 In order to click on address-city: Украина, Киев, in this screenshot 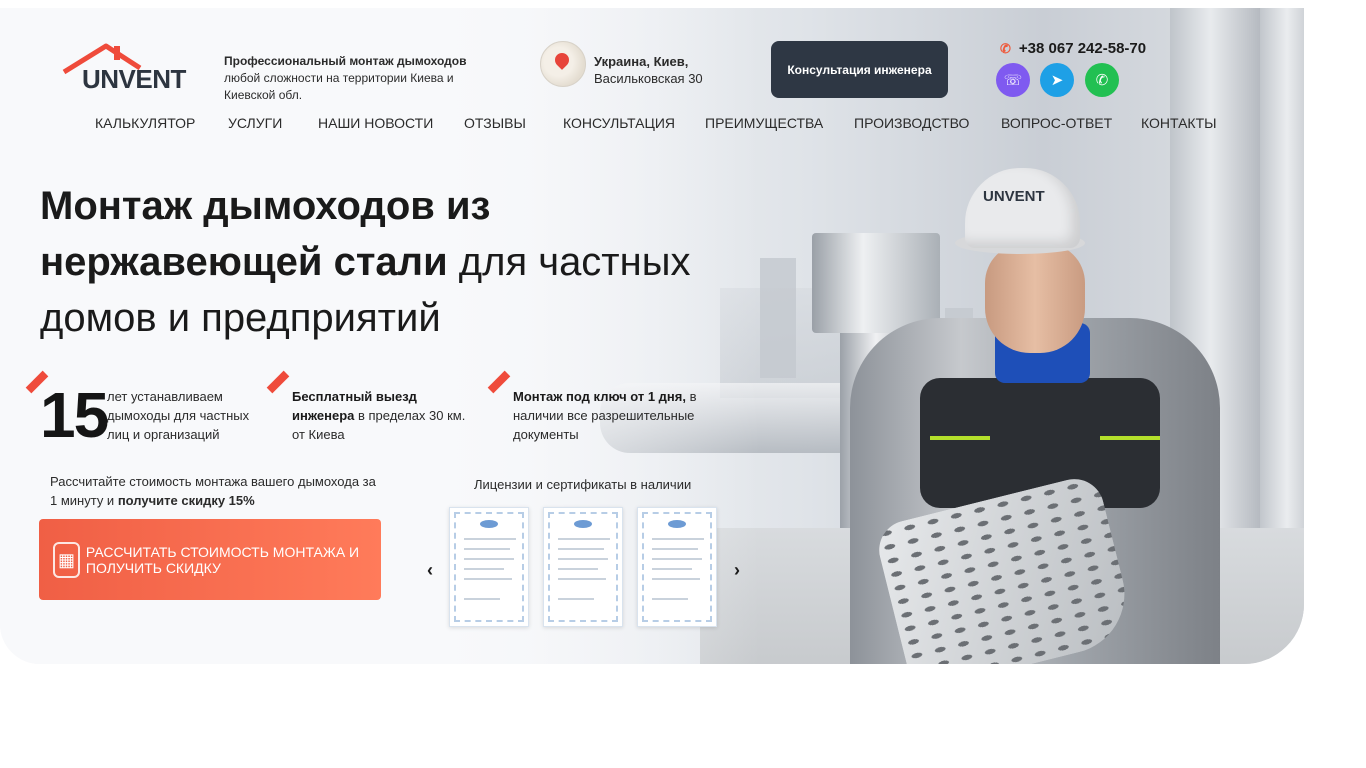, I will do `click(641, 61)`.